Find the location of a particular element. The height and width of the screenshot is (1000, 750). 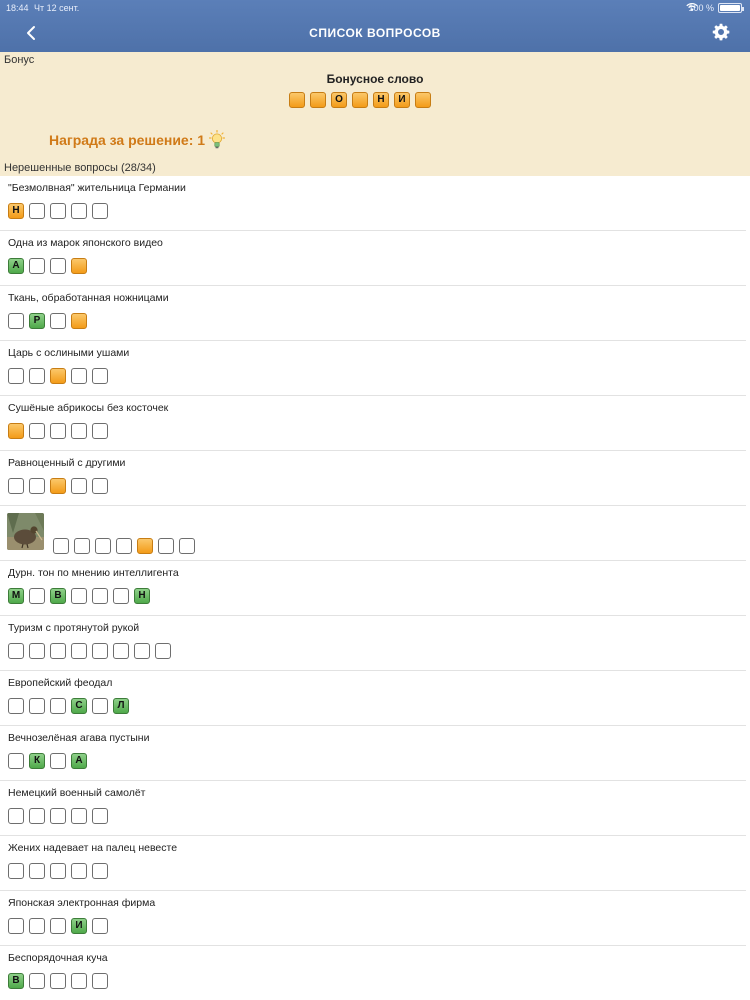

question-row: Японская электронная фирма И is located at coordinates (373, 918).